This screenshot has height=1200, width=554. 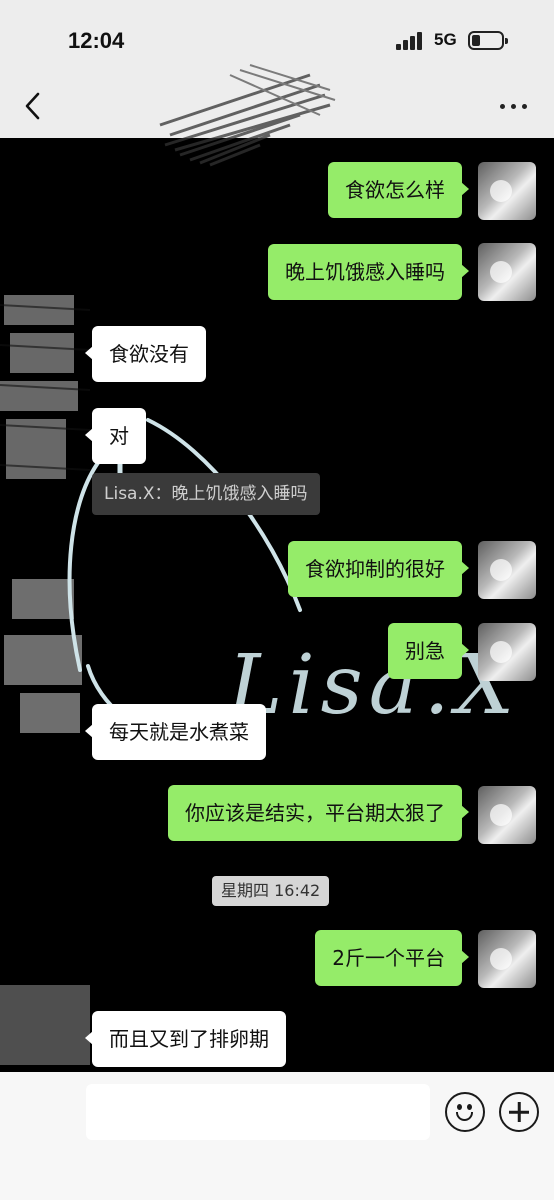 I want to click on message-out: 食欲怎么样, so click(x=398, y=190).